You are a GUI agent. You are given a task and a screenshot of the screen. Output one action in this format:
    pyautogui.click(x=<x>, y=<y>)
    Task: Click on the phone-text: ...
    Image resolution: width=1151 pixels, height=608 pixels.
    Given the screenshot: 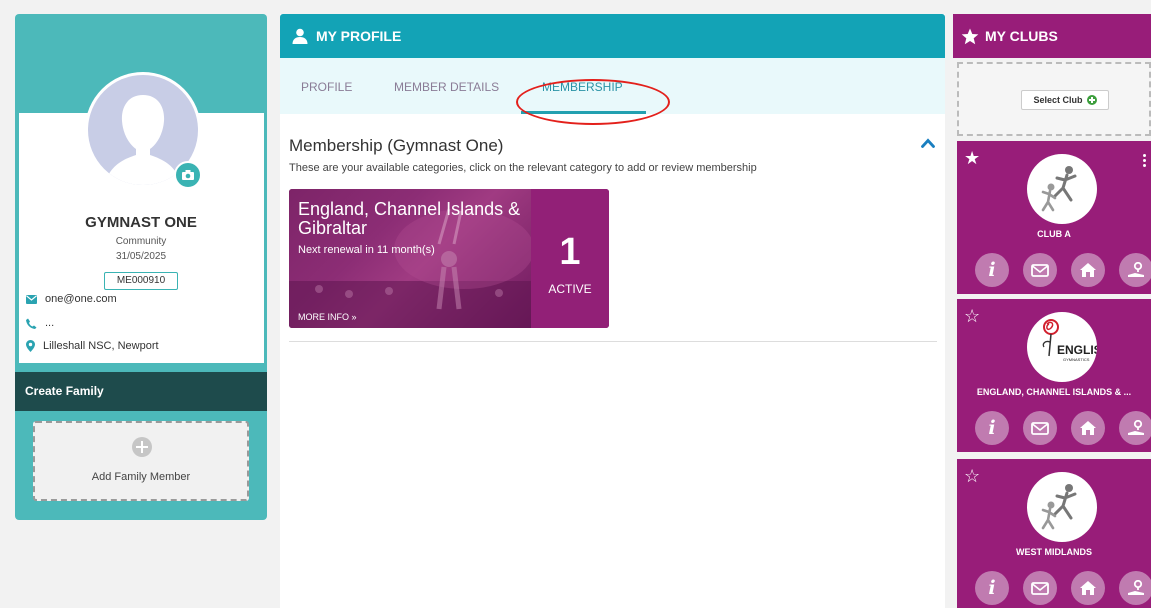 What is the action you would take?
    pyautogui.click(x=50, y=323)
    